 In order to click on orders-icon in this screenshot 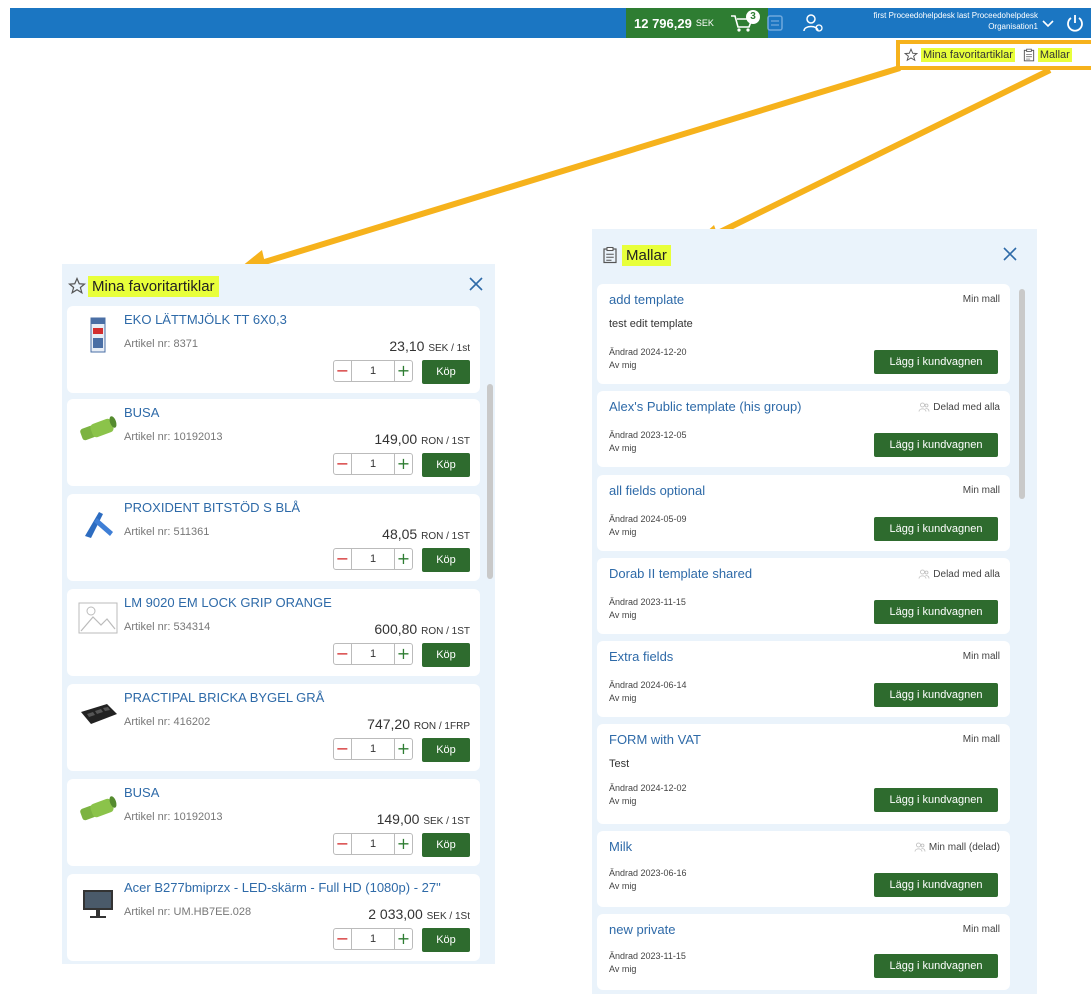, I will do `click(775, 23)`.